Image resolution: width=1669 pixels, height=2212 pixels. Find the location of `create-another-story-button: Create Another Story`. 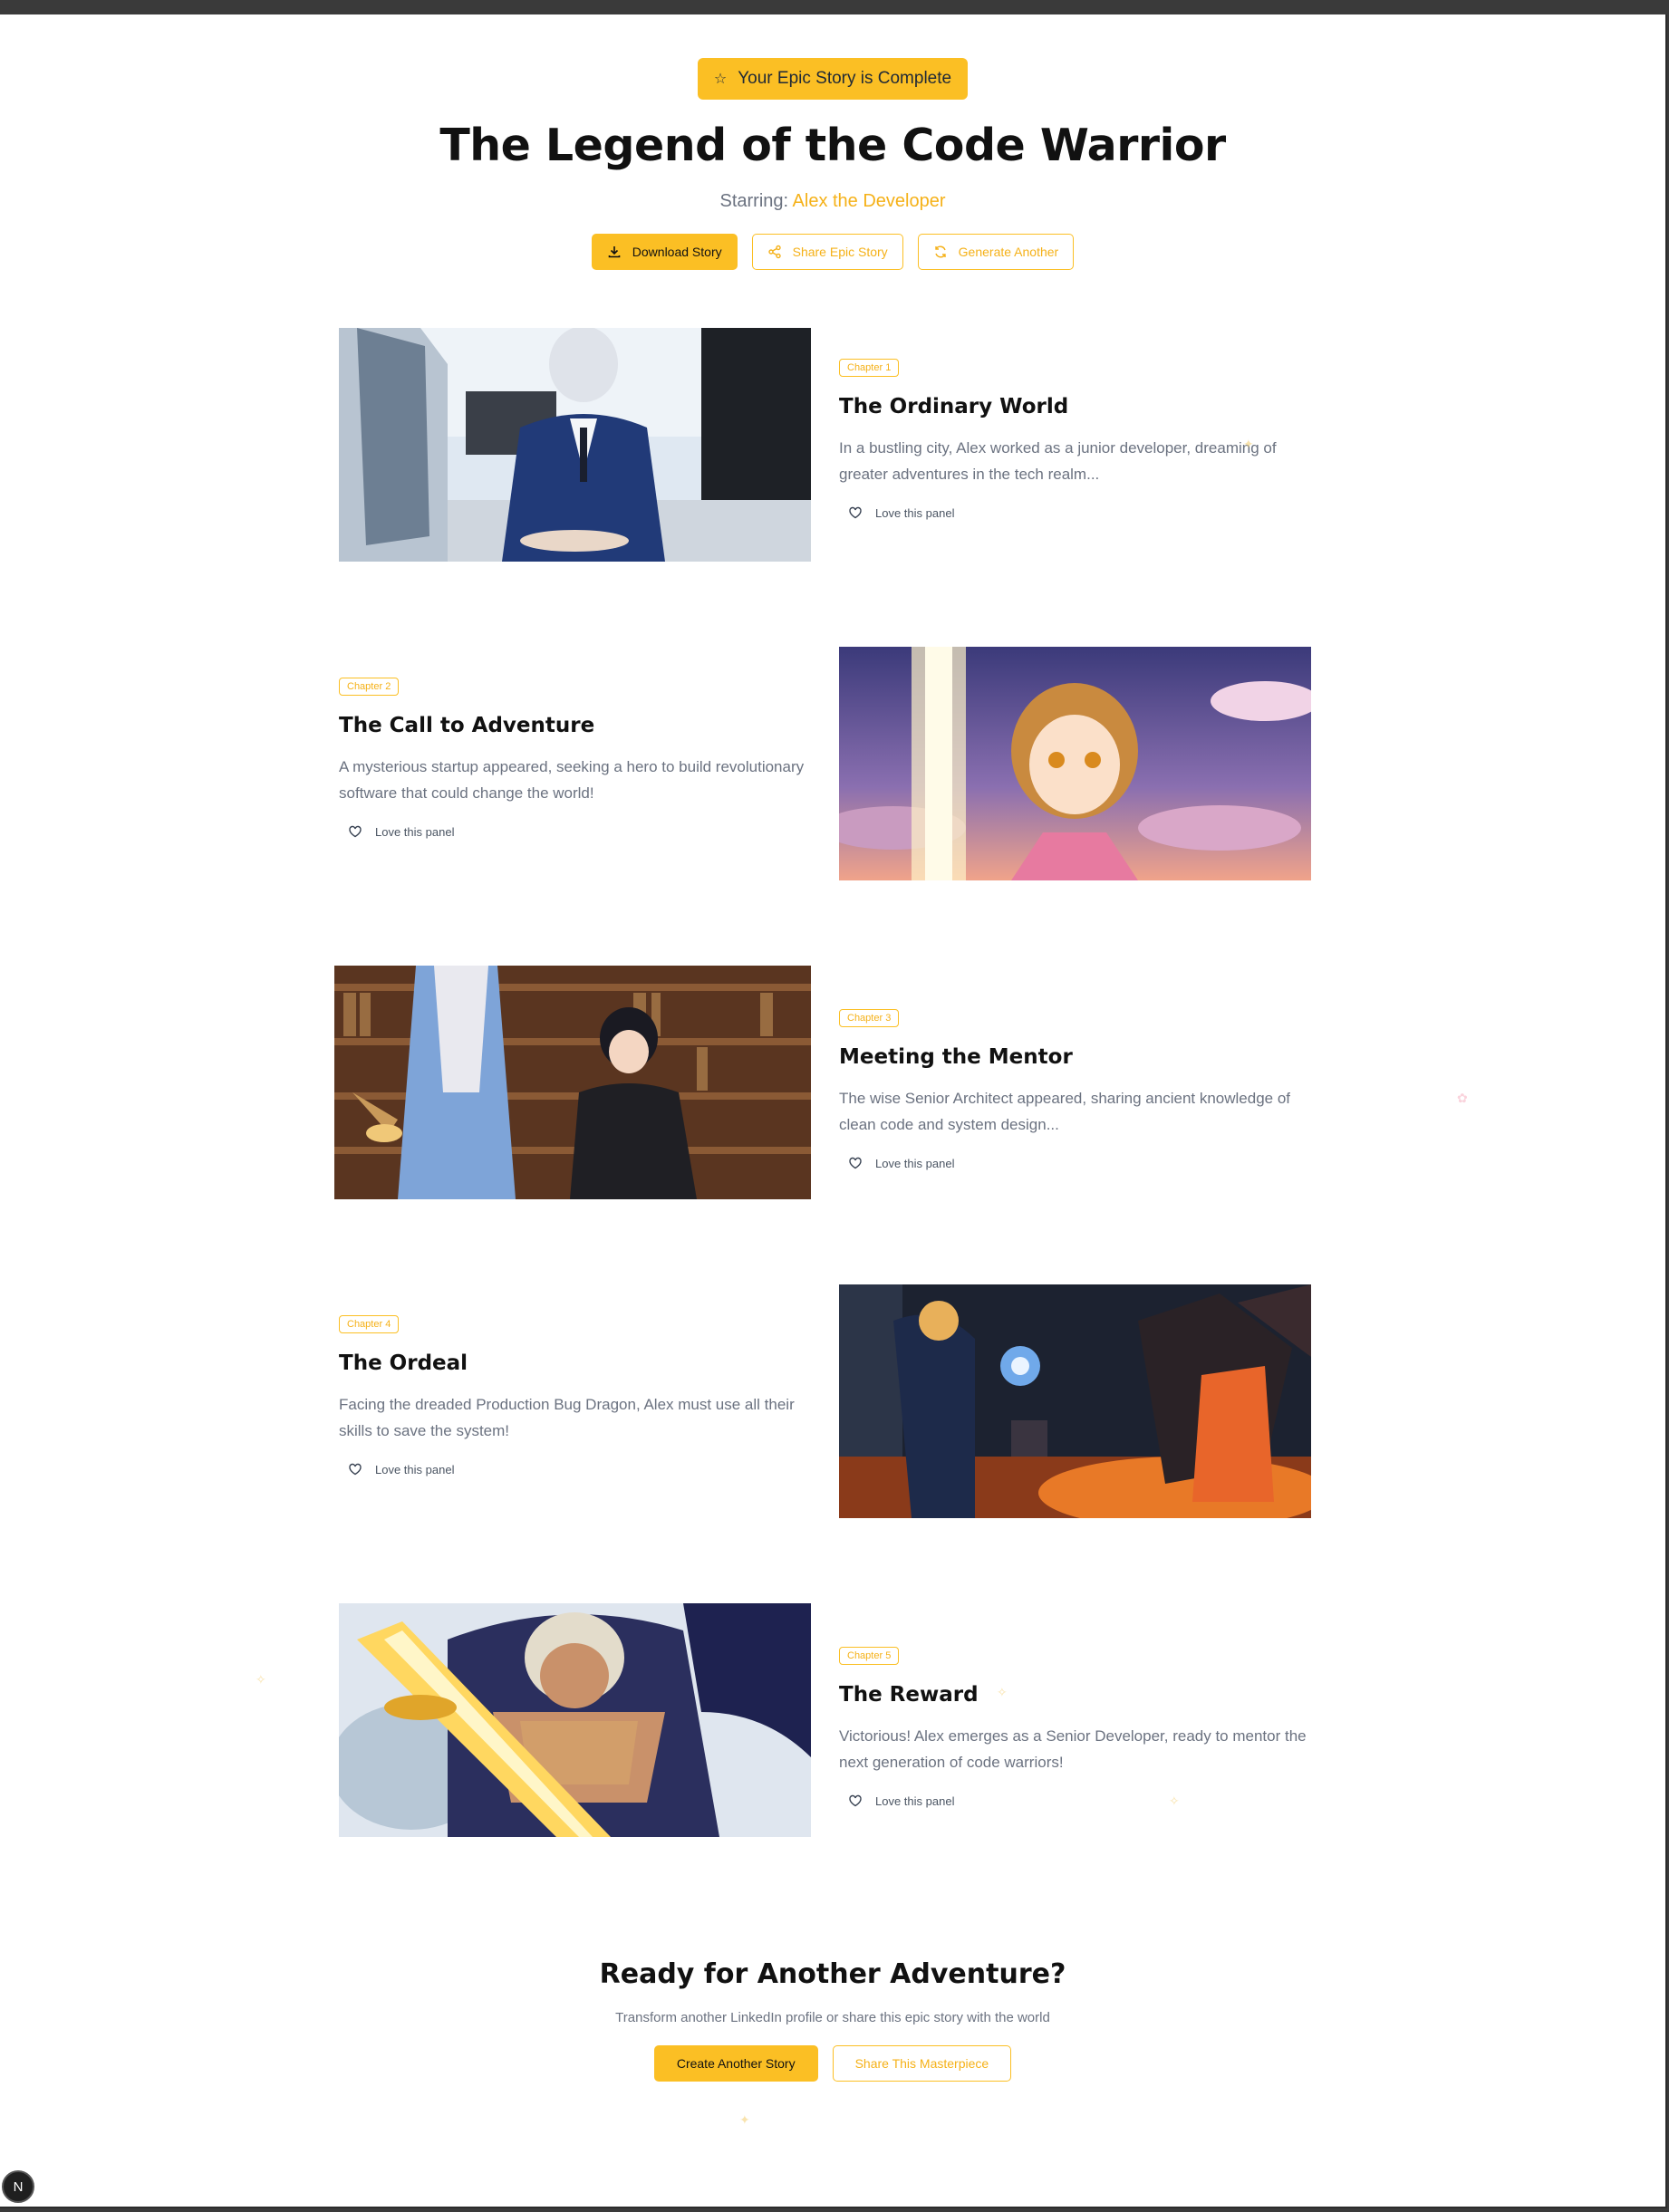

create-another-story-button: Create Another Story is located at coordinates (735, 2063).